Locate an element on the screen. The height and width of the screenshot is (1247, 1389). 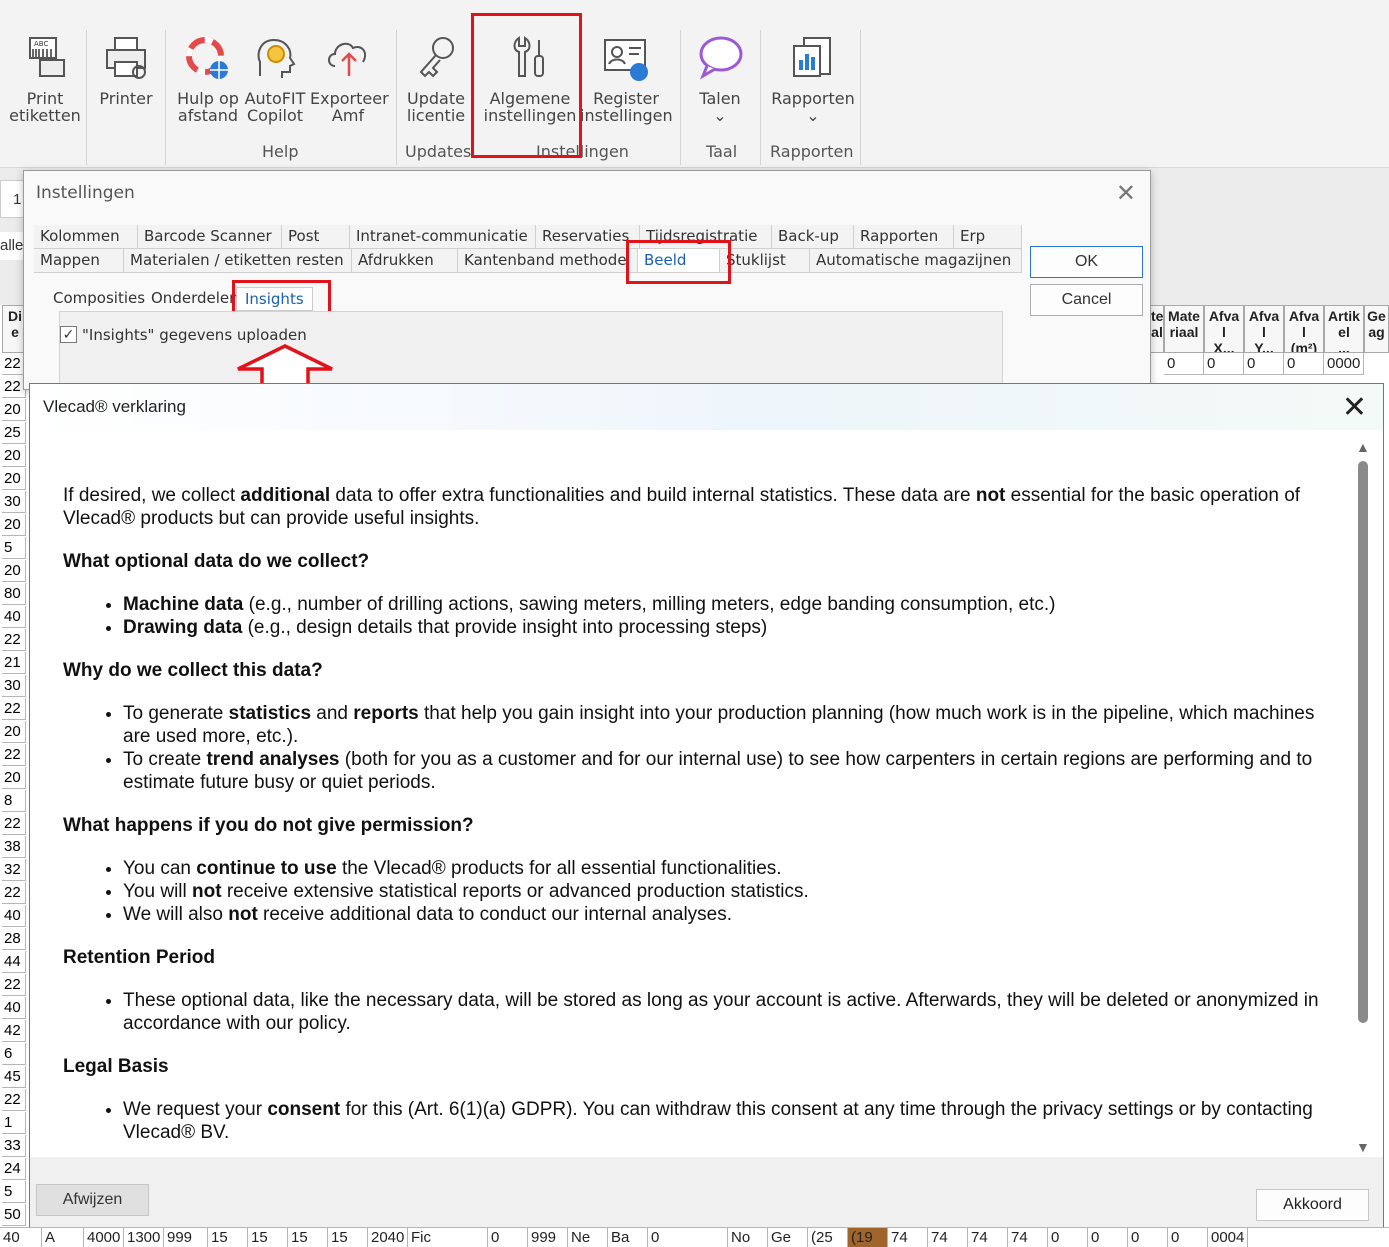
column-header: Mate riaal is located at coordinates (1184, 329).